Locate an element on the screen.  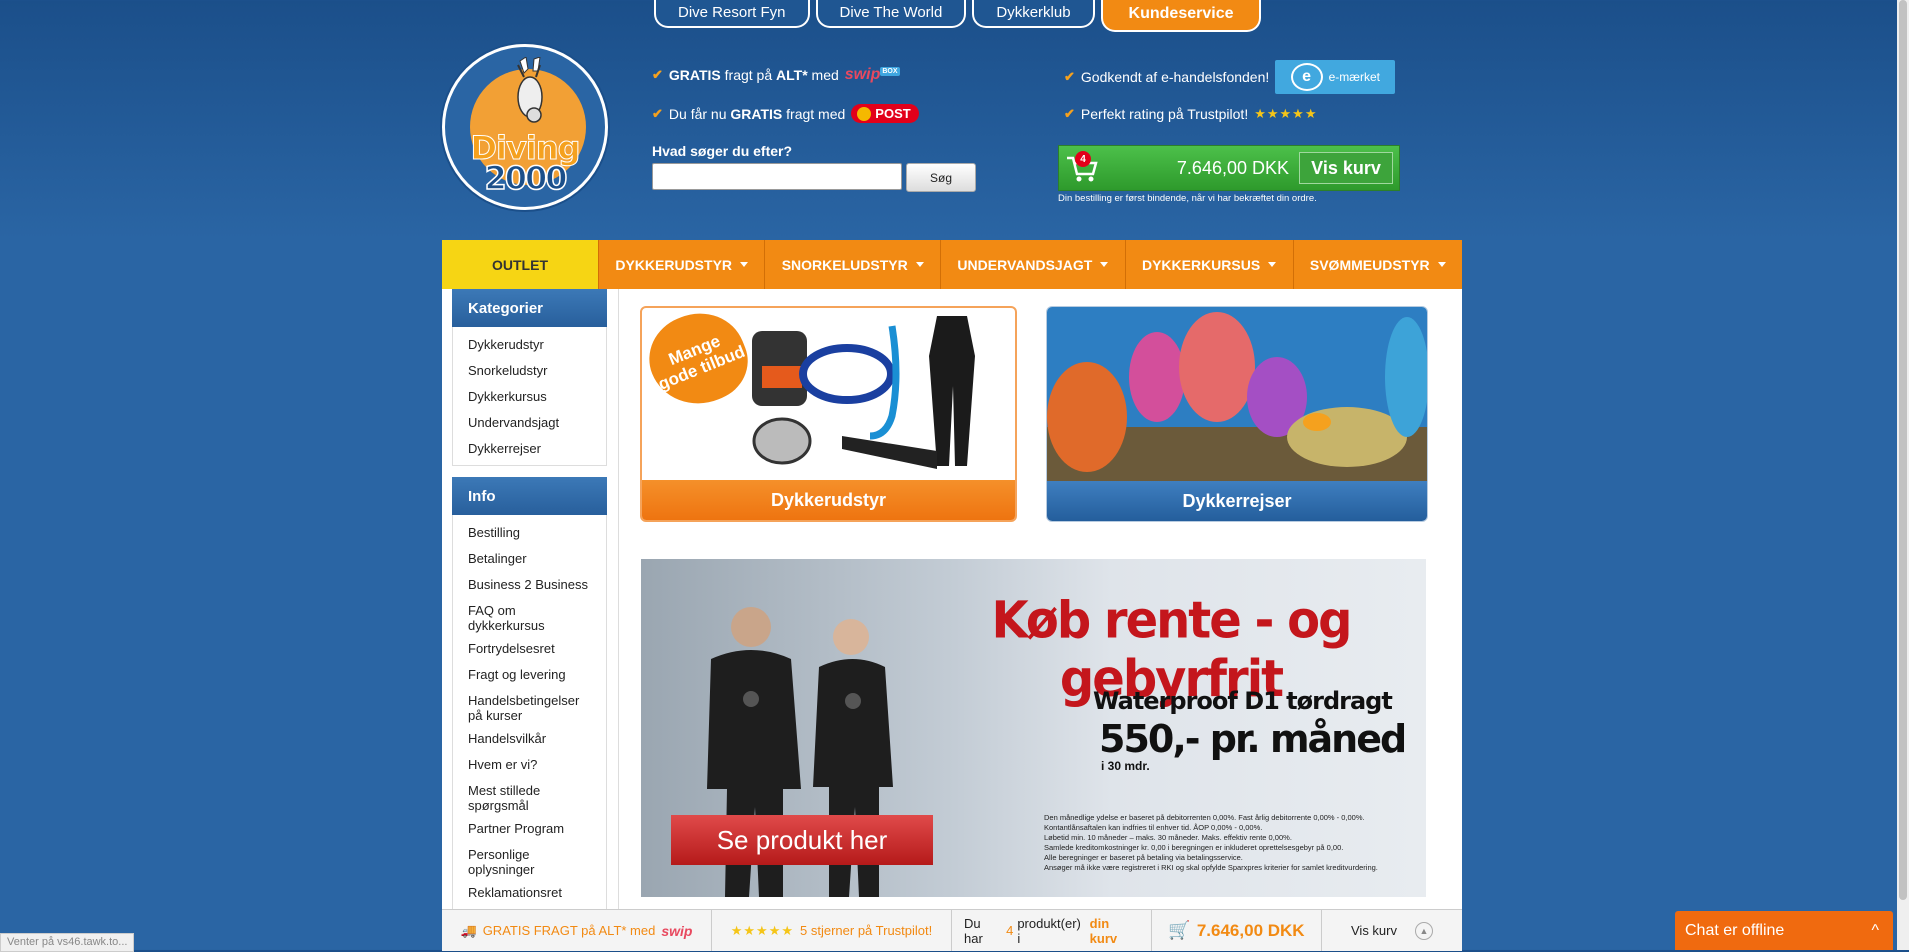
diver-icon is located at coordinates (530, 90).